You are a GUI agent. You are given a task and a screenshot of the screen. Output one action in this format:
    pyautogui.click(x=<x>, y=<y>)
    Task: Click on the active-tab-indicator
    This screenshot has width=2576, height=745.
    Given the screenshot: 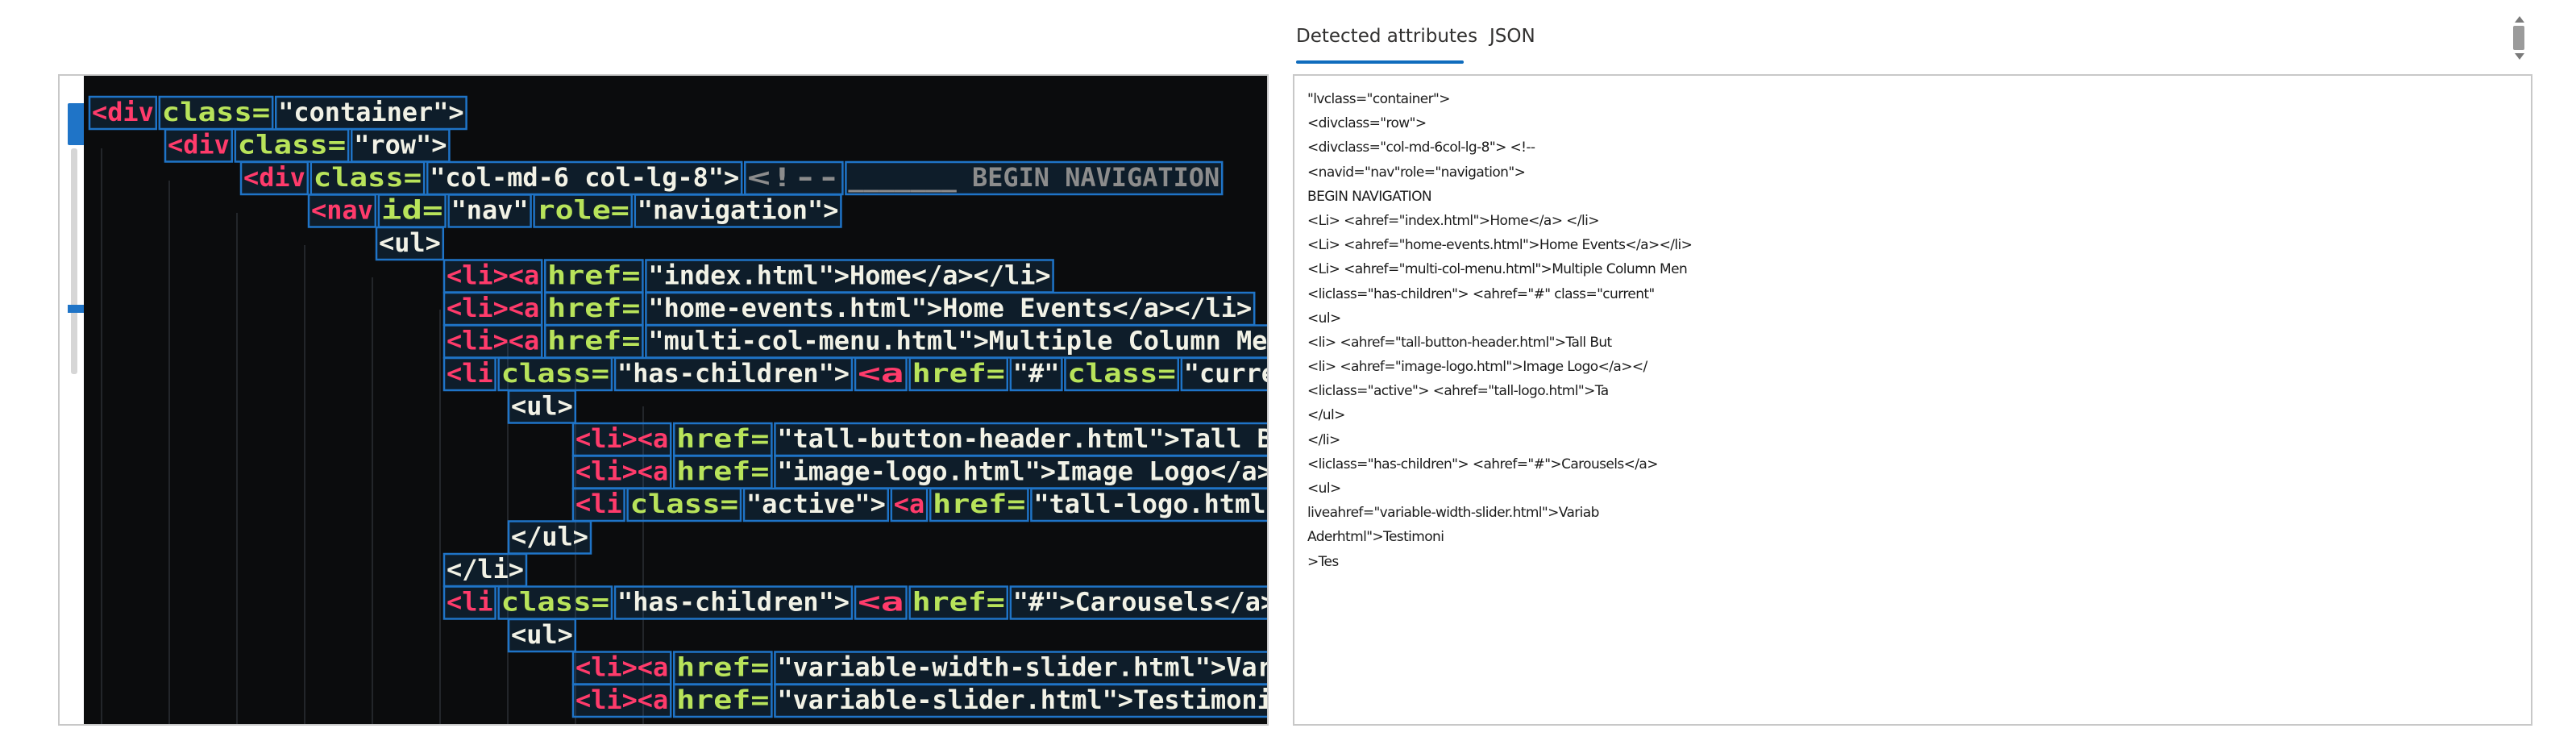 What is the action you would take?
    pyautogui.click(x=1380, y=62)
    